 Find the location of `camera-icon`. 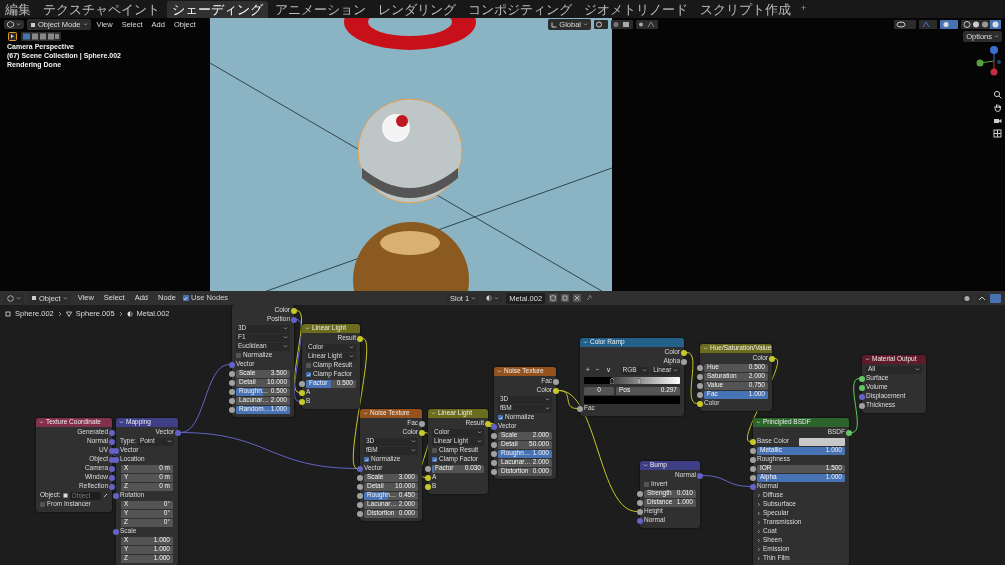

camera-icon is located at coordinates (997, 120).